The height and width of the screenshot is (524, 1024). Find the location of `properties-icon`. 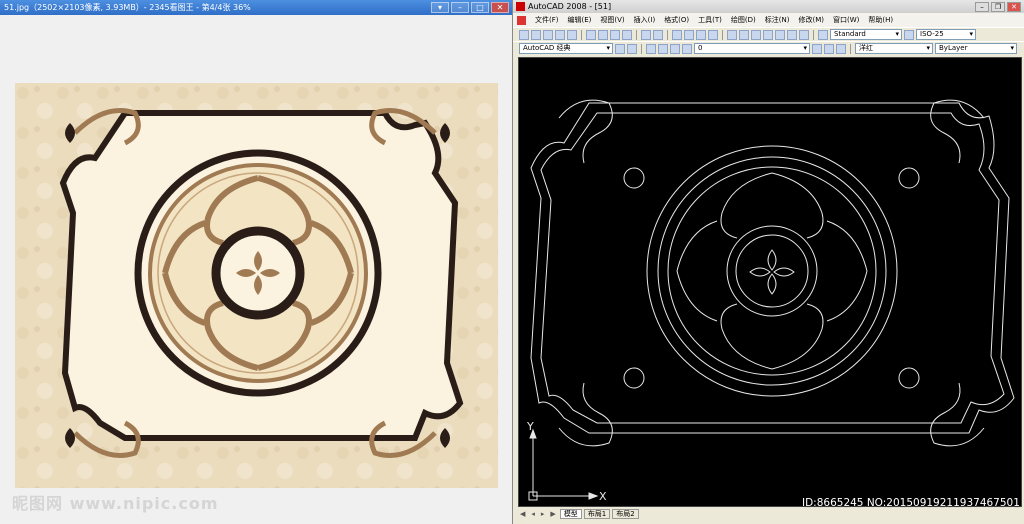

properties-icon is located at coordinates (732, 34).